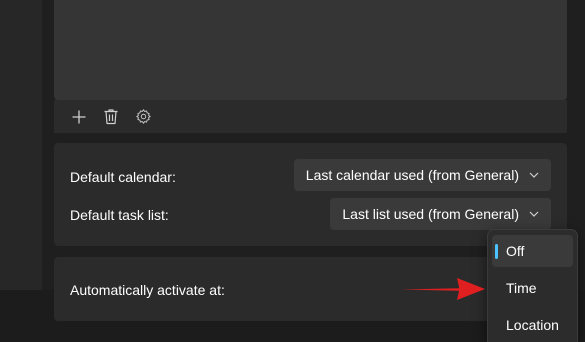 Image resolution: width=585 pixels, height=342 pixels. I want to click on default-calendar-dropdown: Last calendar used (from General), so click(422, 175).